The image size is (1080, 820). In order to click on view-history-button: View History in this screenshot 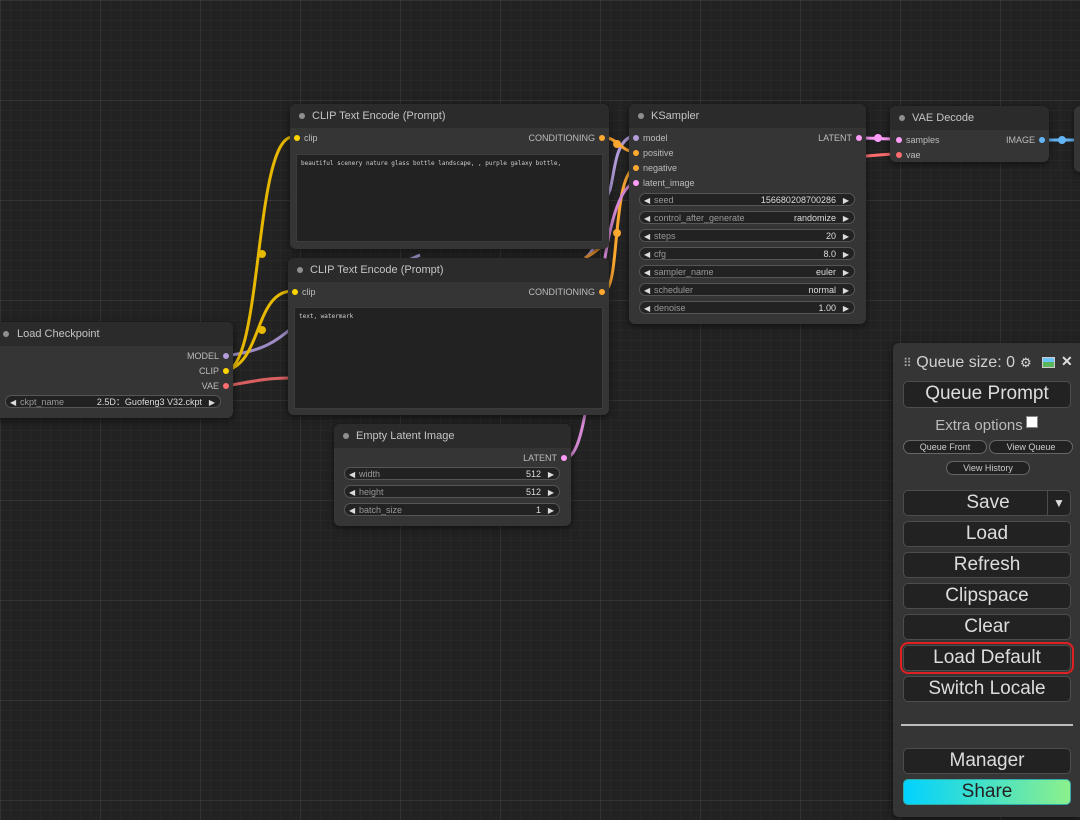, I will do `click(988, 468)`.